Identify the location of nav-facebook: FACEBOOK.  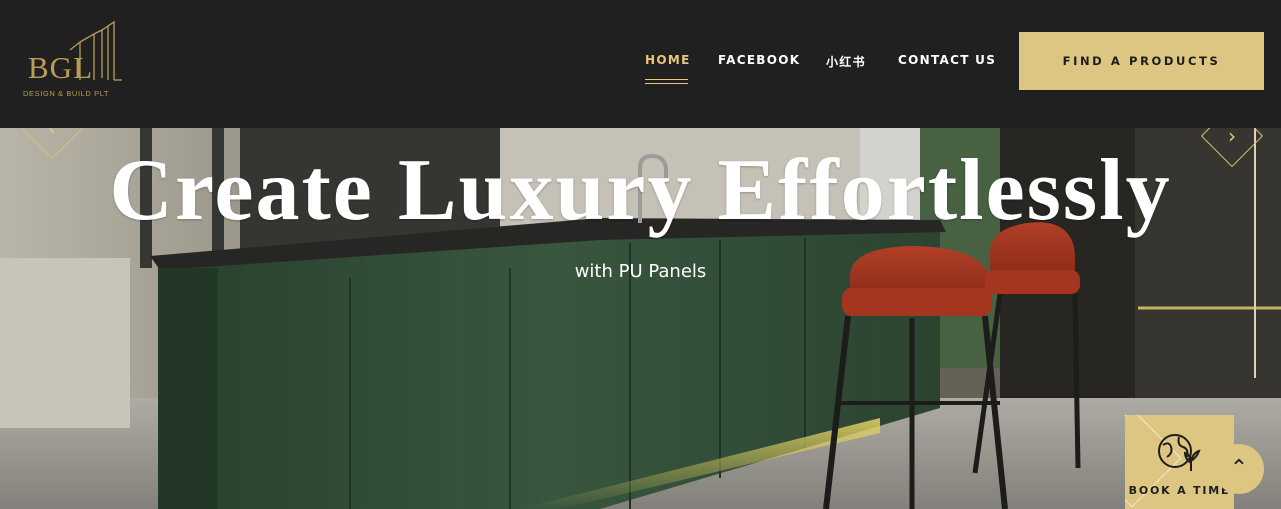
(759, 60).